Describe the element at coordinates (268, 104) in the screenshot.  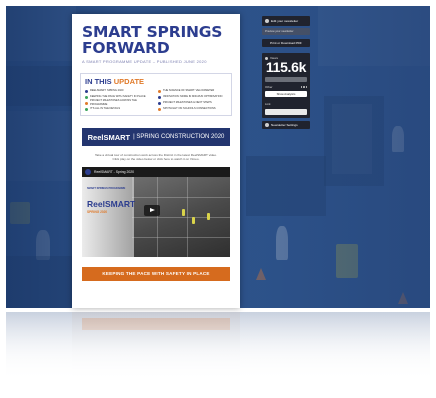
I see `link-label: Link` at that location.